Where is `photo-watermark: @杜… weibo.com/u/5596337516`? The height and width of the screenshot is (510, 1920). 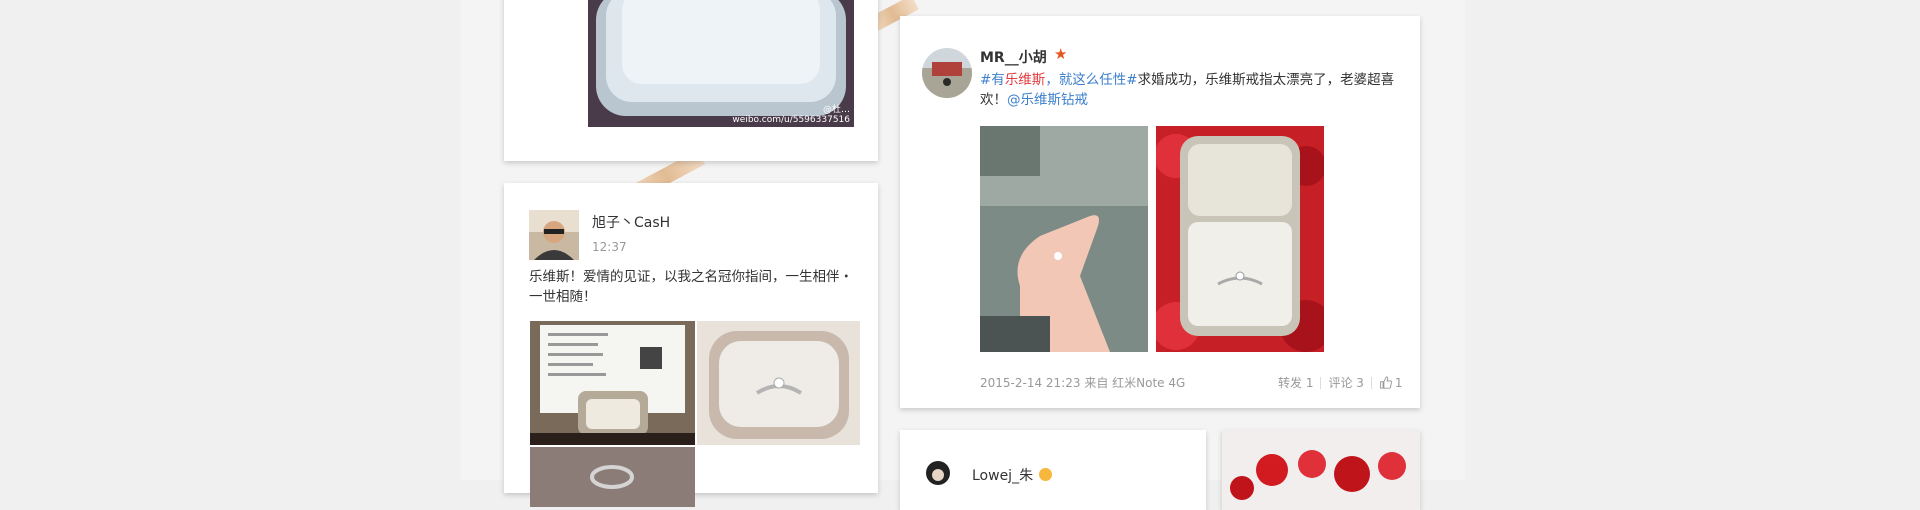 photo-watermark: @杜… weibo.com/u/5596337516 is located at coordinates (791, 115).